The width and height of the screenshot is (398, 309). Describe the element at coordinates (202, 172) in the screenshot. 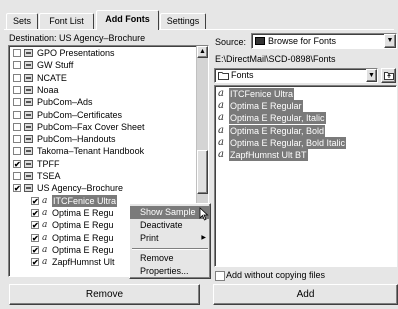

I see `scroll-thumb` at that location.